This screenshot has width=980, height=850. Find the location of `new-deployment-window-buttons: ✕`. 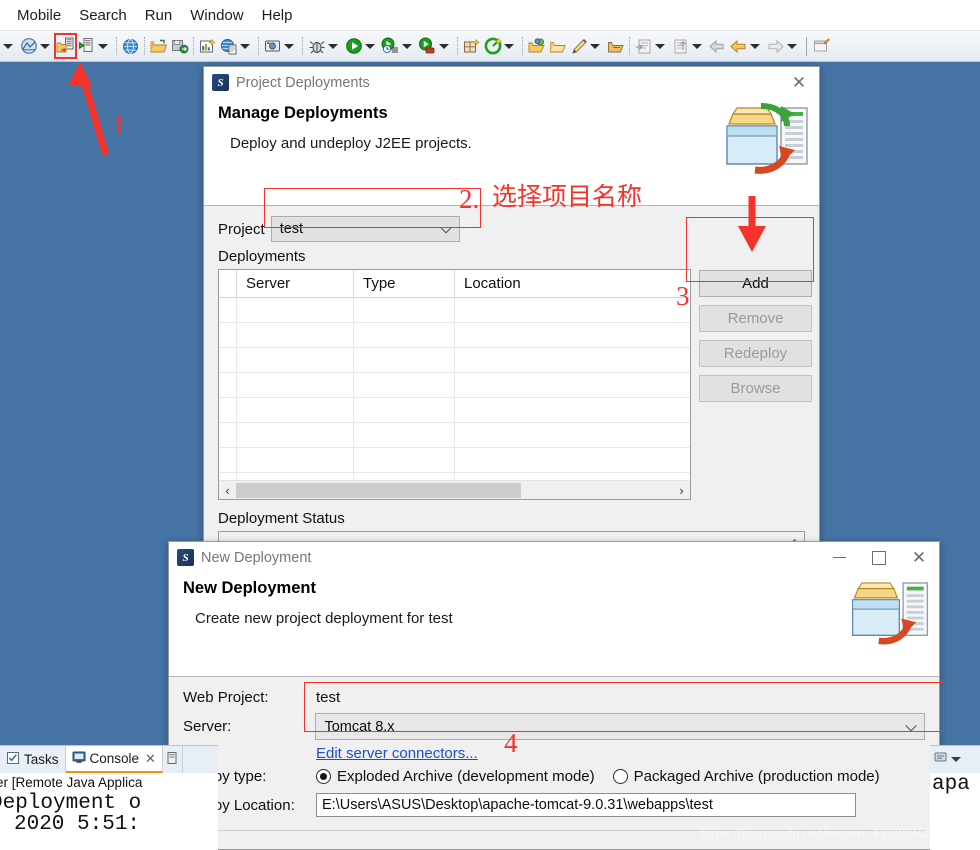

new-deployment-window-buttons: ✕ is located at coordinates (879, 557).